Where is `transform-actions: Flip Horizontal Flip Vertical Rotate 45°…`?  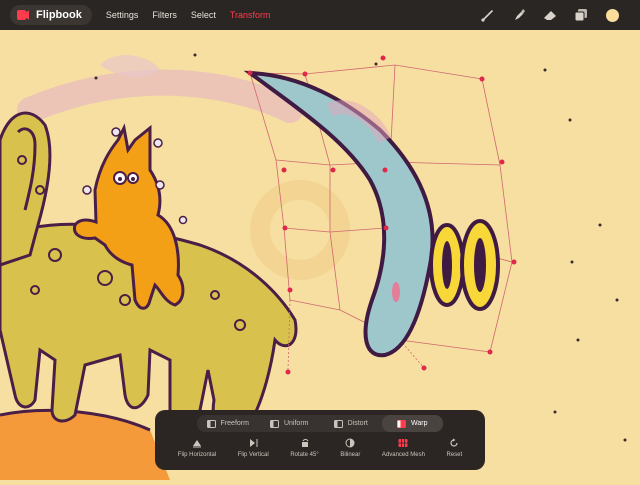
transform-actions: Flip Horizontal Flip Vertical Rotate 45°… is located at coordinates (320, 454).